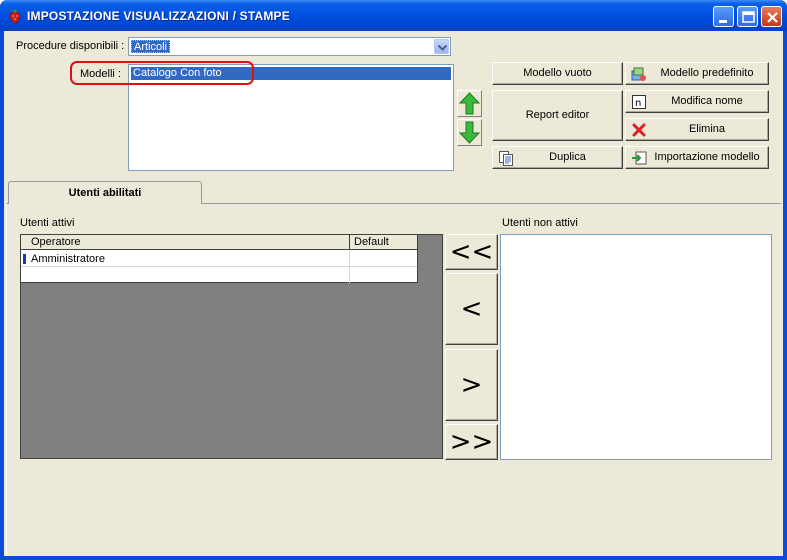  I want to click on model-template-icon, so click(638, 74).